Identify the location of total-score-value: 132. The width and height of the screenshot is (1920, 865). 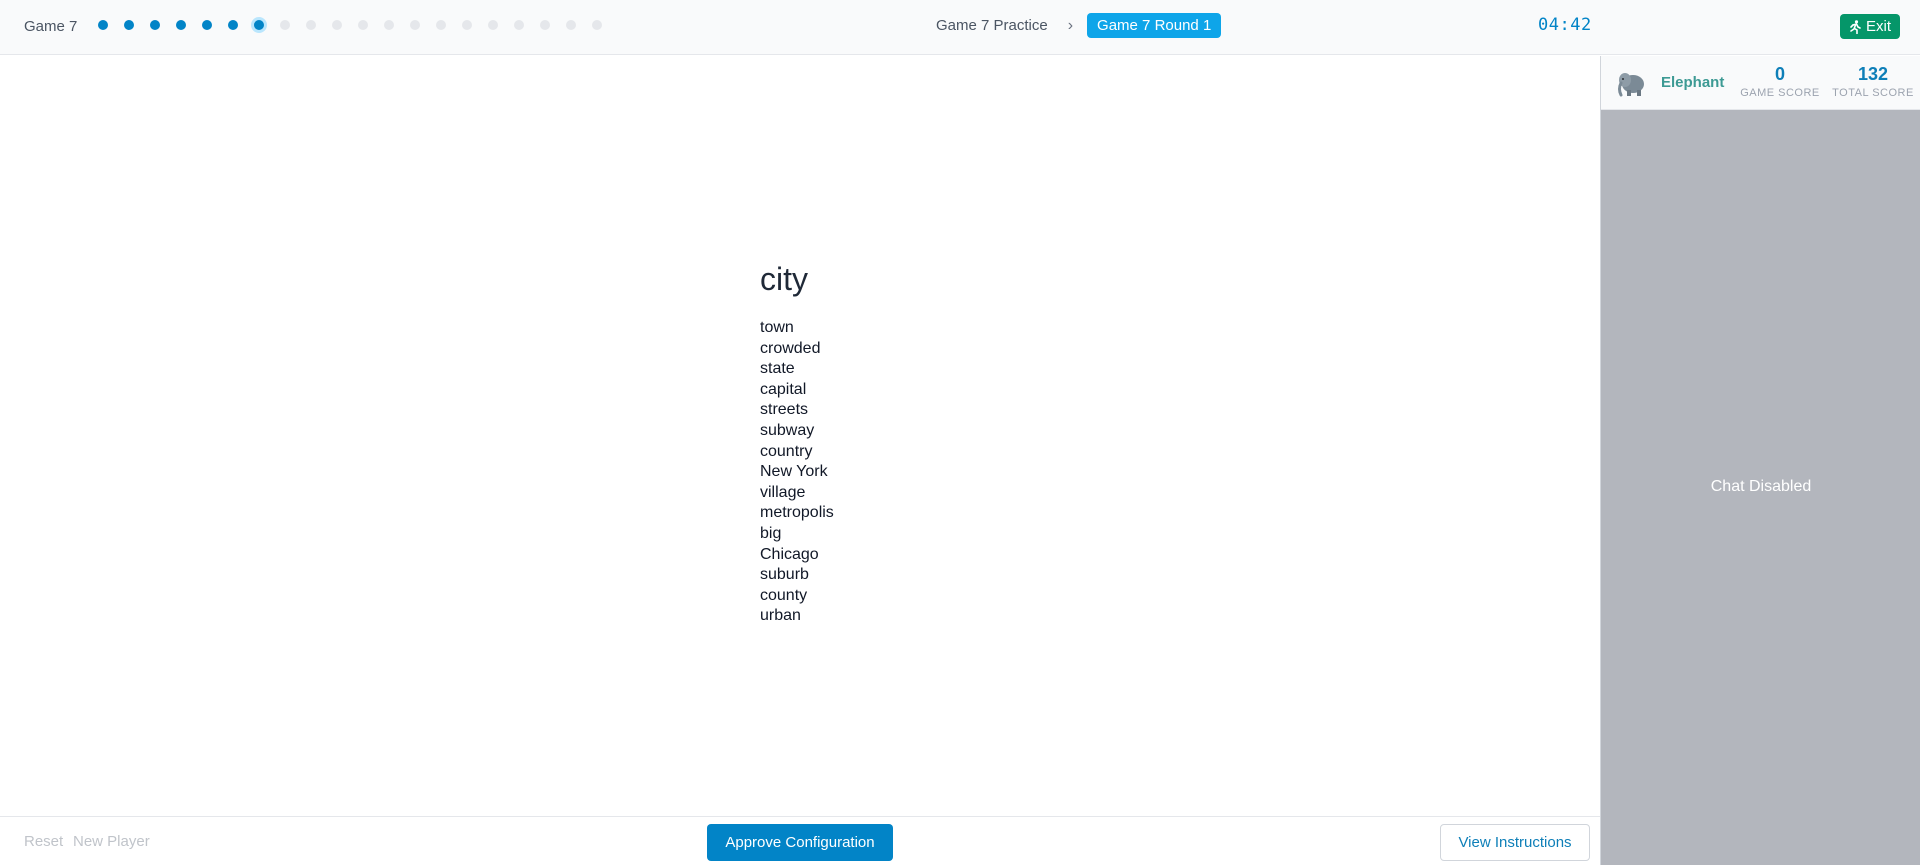
(1873, 74).